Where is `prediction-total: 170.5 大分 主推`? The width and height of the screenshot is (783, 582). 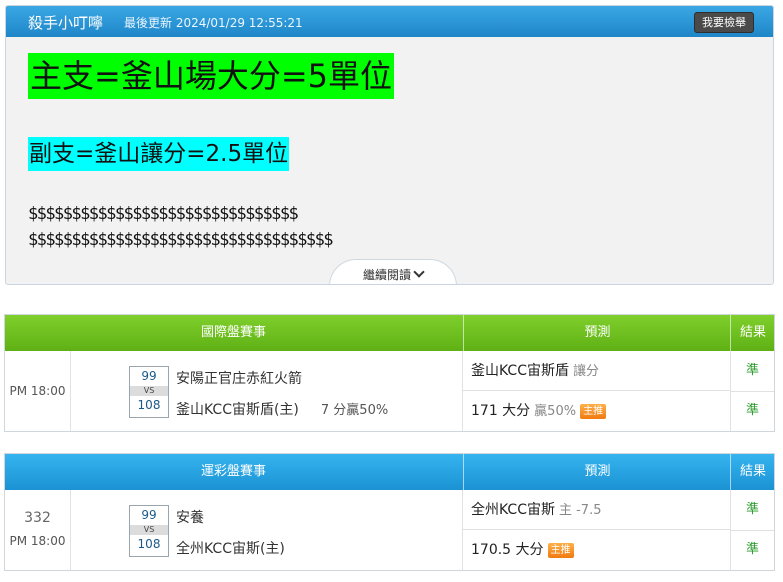
prediction-total: 170.5 大分 主推 is located at coordinates (596, 550).